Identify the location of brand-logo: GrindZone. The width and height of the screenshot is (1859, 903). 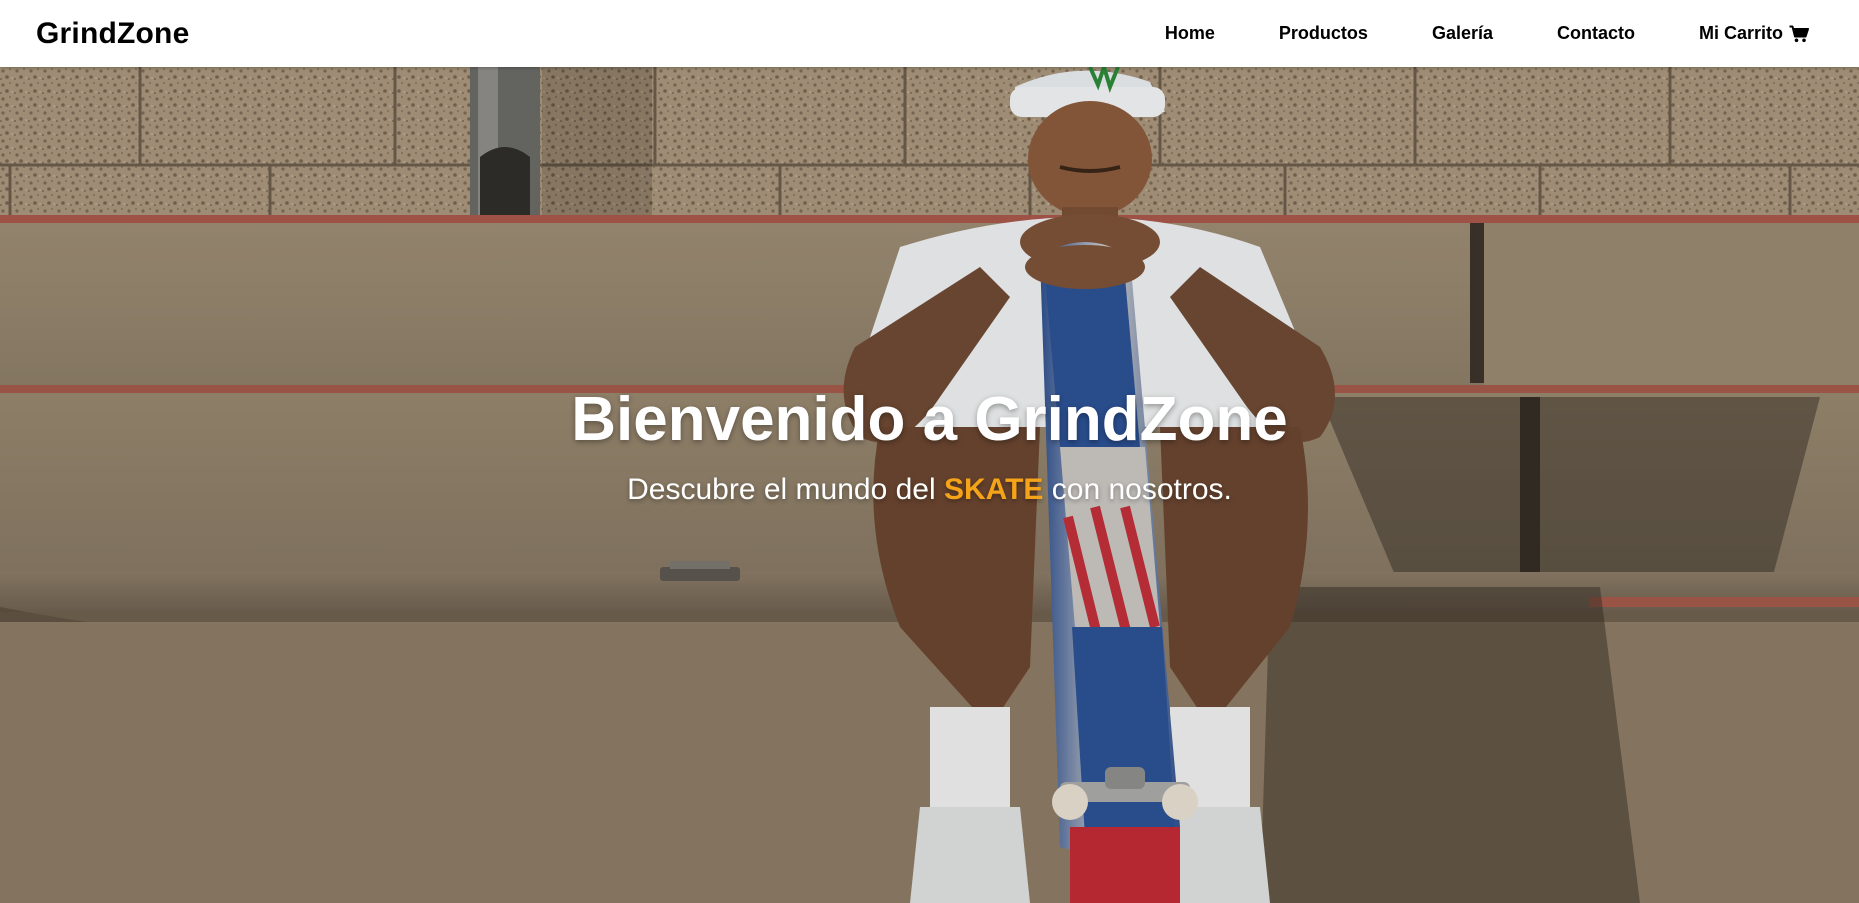
(112, 34).